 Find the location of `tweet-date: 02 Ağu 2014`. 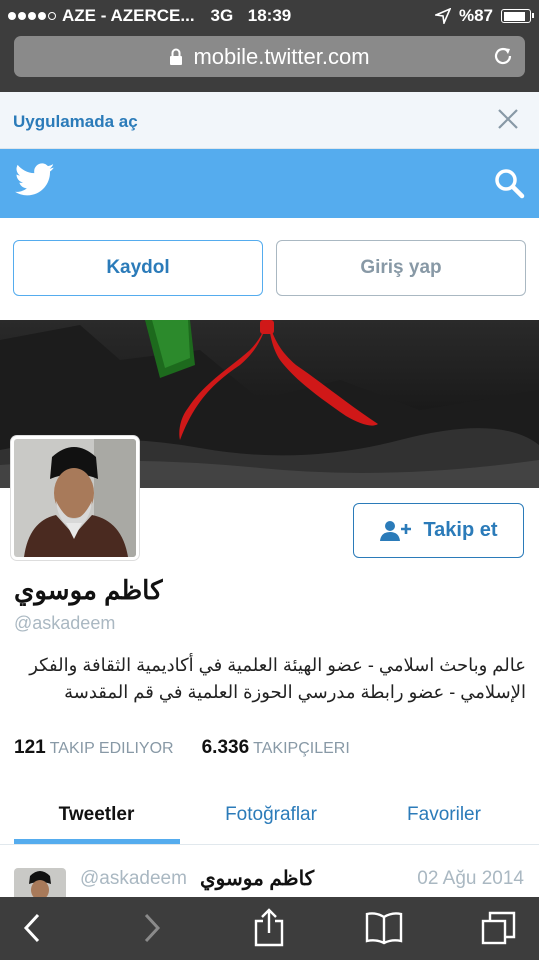

tweet-date: 02 Ağu 2014 is located at coordinates (470, 878).